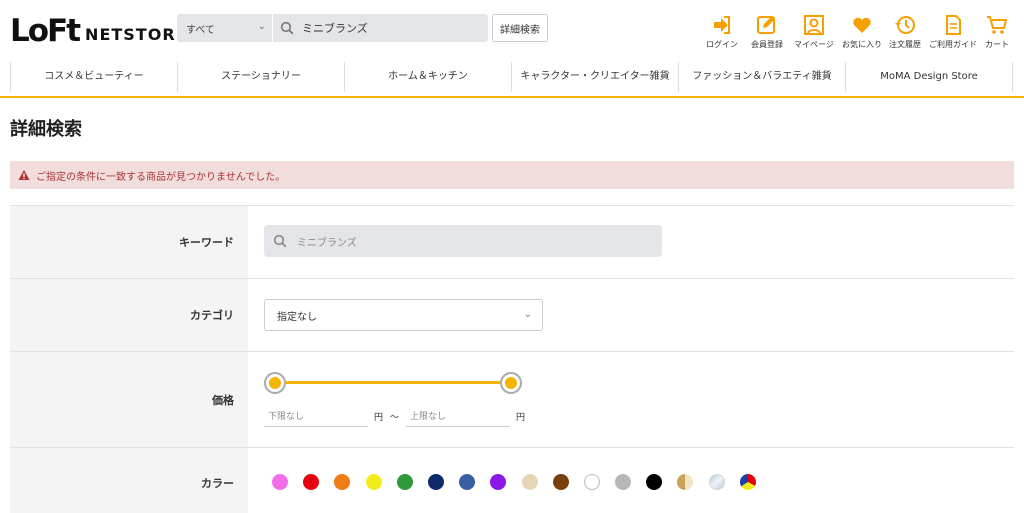 Image resolution: width=1024 pixels, height=513 pixels. Describe the element at coordinates (953, 25) in the screenshot. I see `guide-icon` at that location.